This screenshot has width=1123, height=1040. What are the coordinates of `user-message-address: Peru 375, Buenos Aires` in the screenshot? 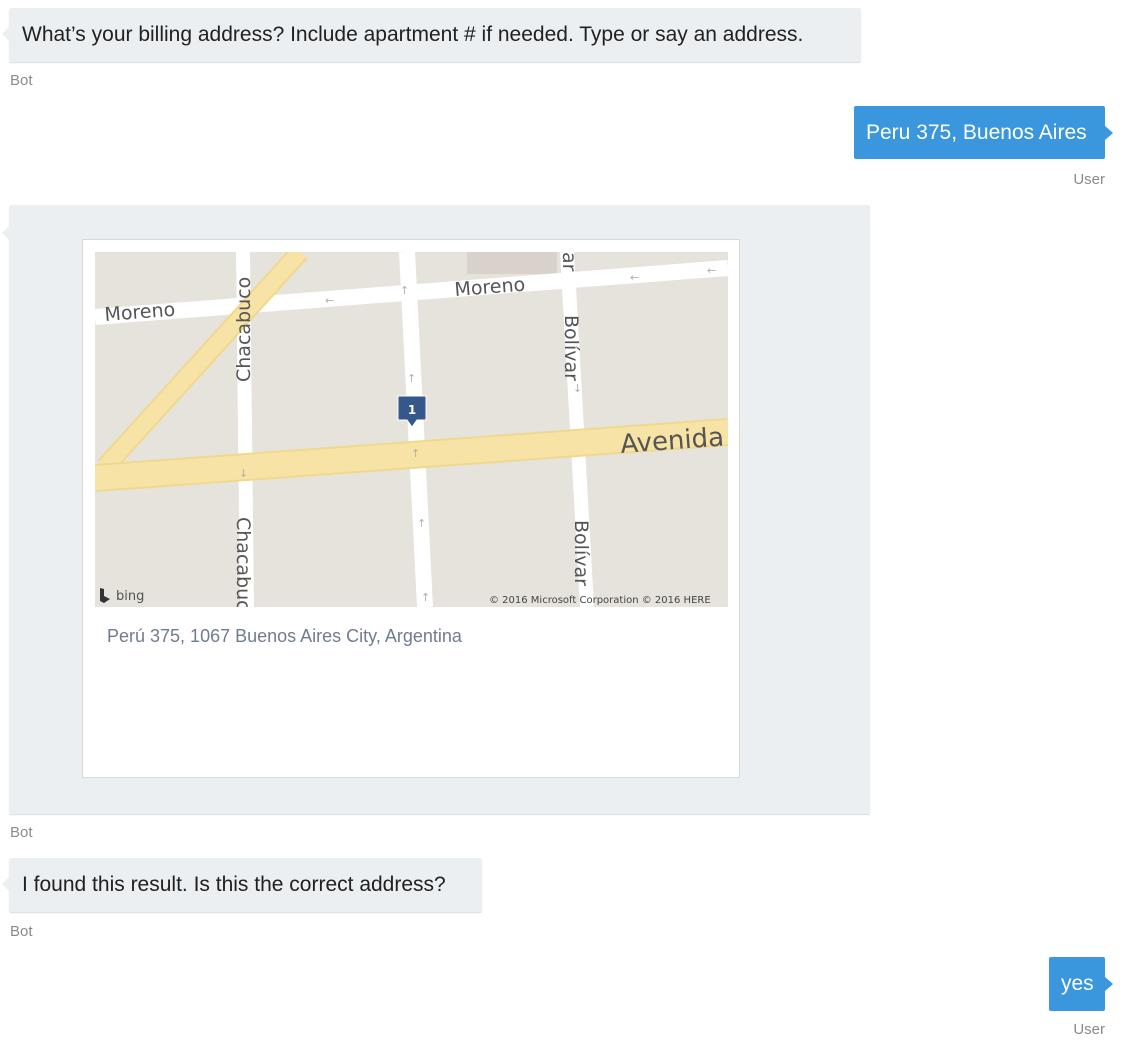 It's located at (983, 132).